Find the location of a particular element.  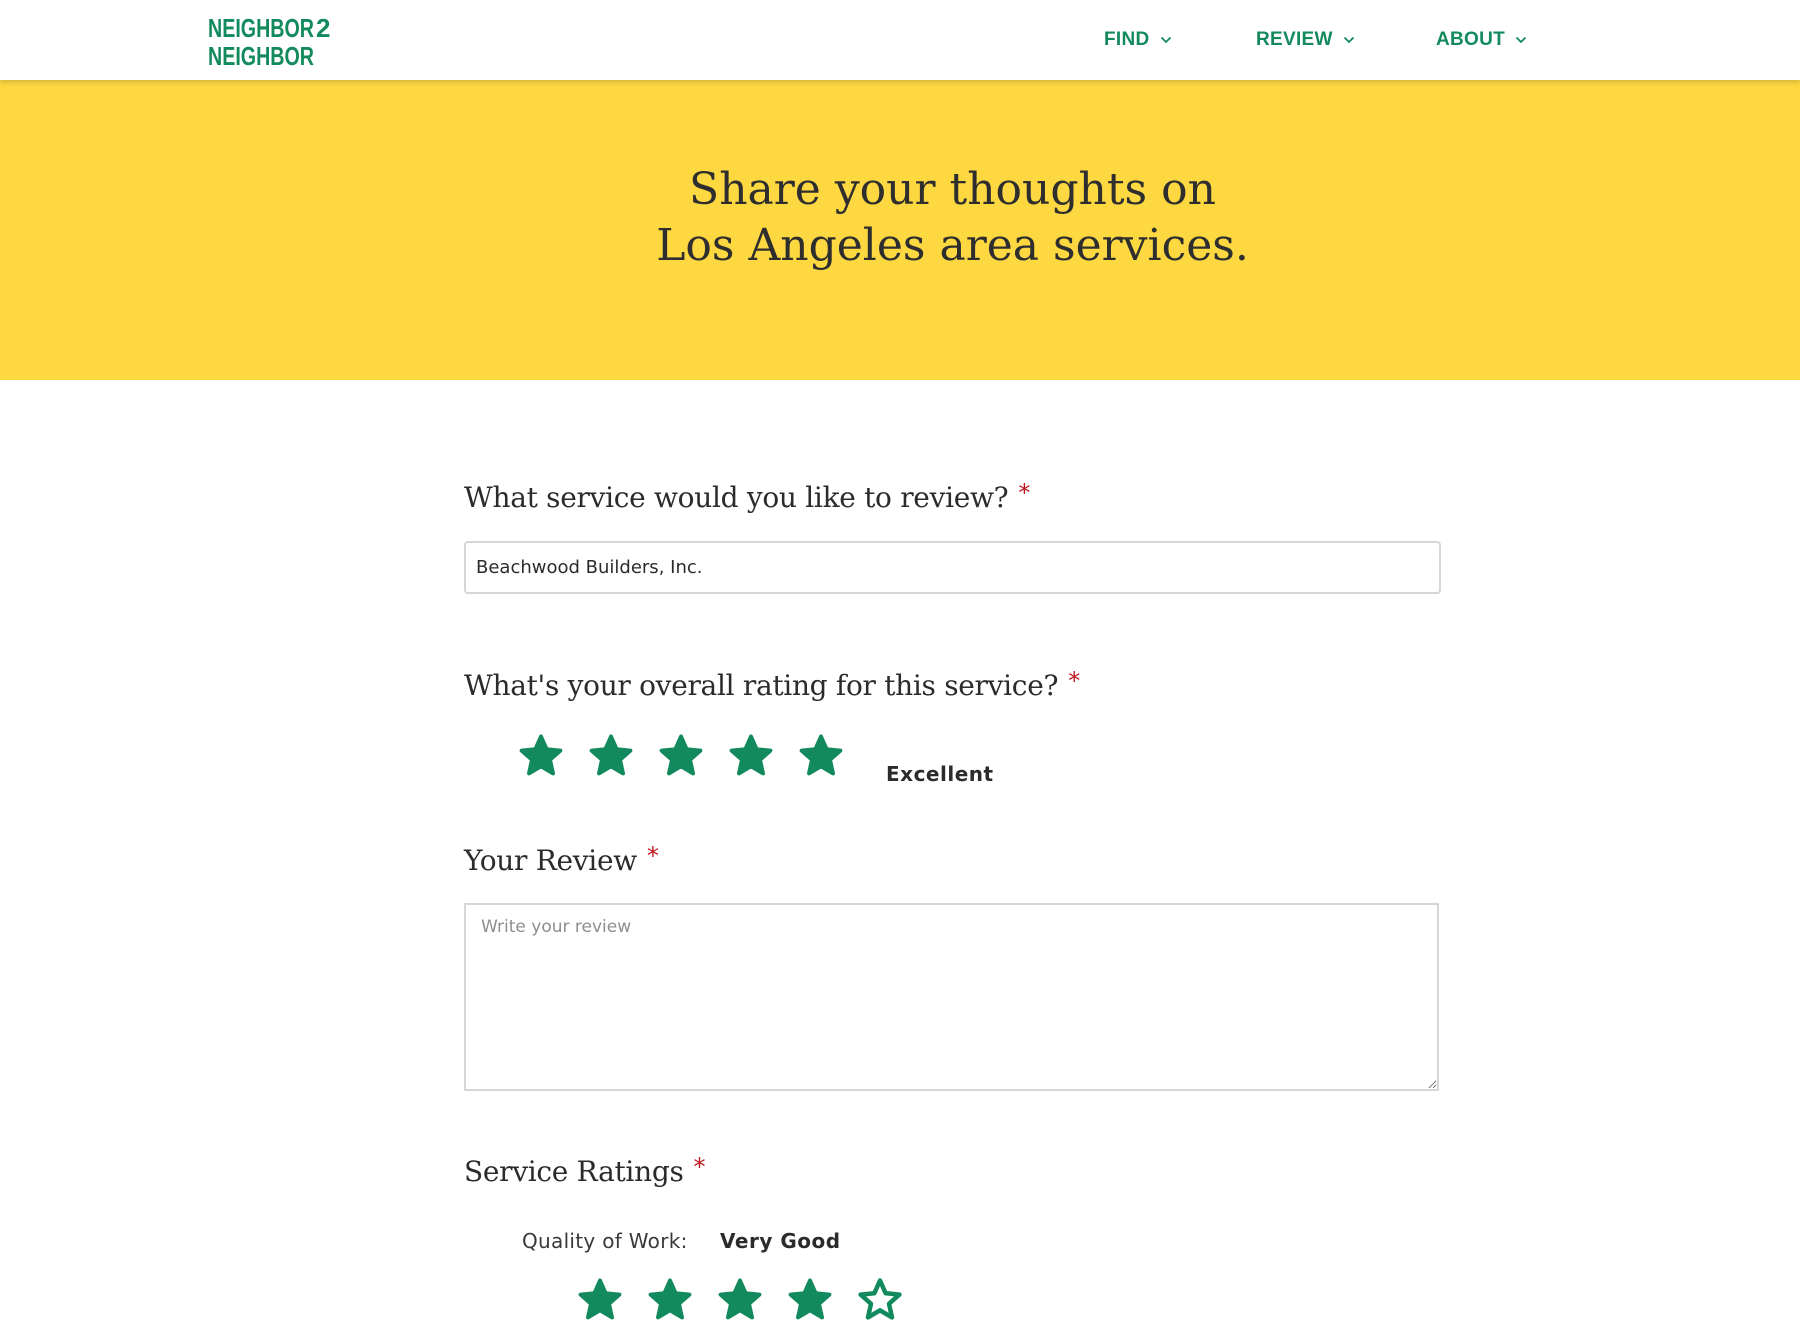

quality-rating-text: Very Good is located at coordinates (780, 1241).